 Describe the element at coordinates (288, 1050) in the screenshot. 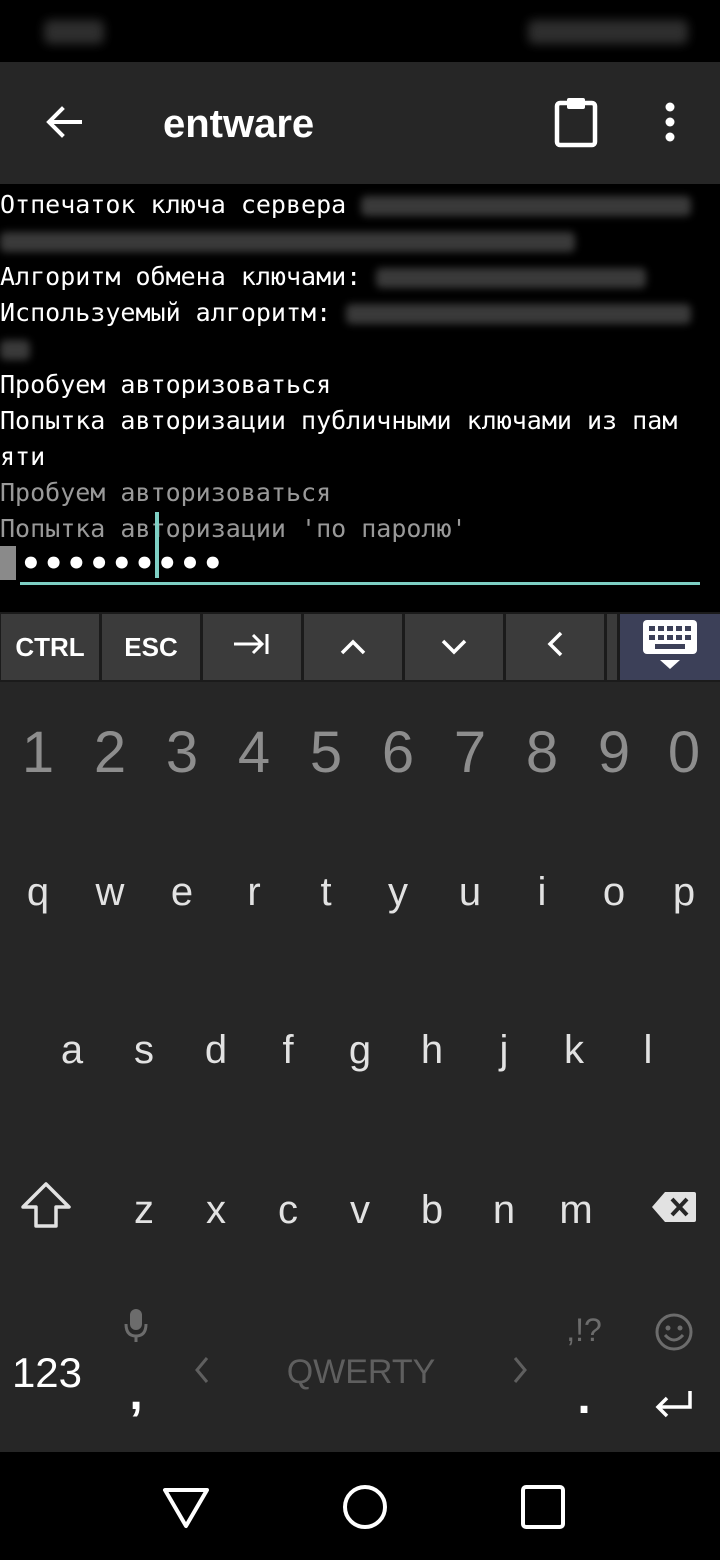

I see `key-f: f` at that location.